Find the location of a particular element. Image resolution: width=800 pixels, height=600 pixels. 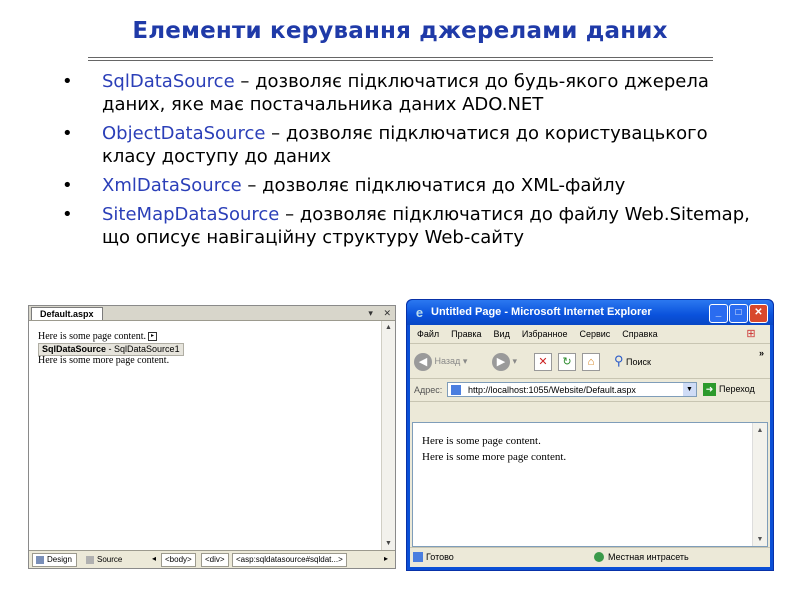

home-button: ⌂ is located at coordinates (591, 361).